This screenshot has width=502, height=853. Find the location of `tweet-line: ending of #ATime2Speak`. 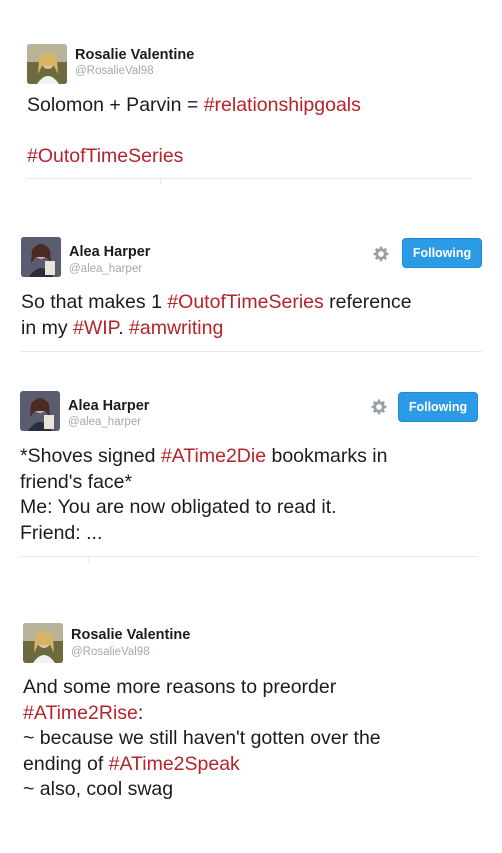

tweet-line: ending of #ATime2Speak is located at coordinates (202, 765).